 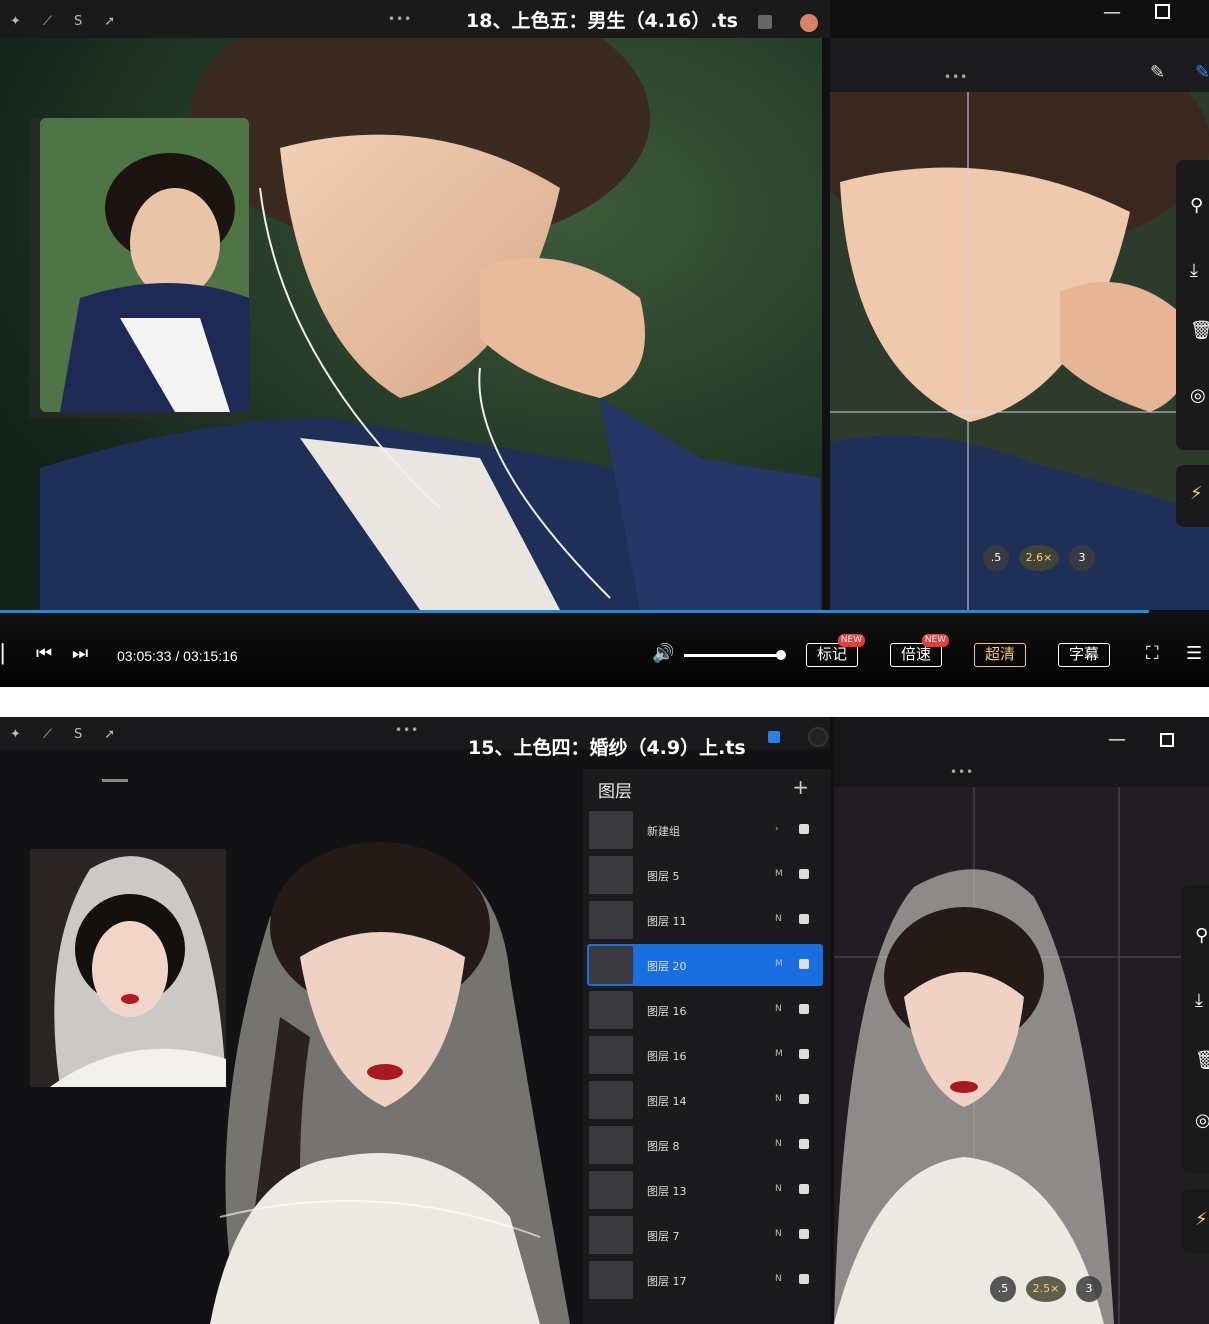 I want to click on reference-grab-handle, so click(x=115, y=780).